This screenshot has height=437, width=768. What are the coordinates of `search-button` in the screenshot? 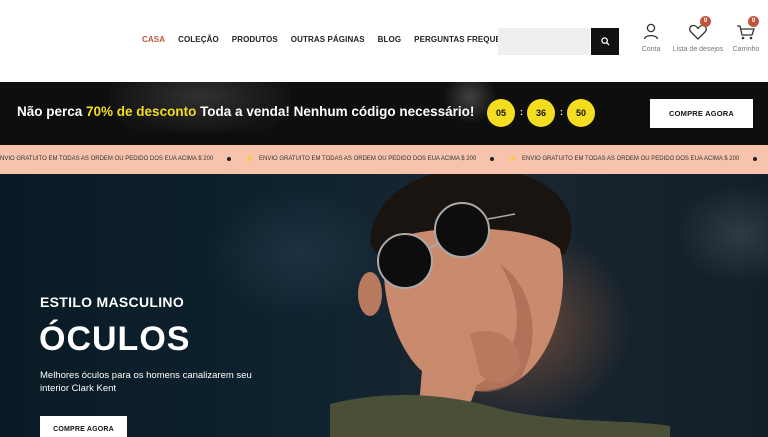 It's located at (605, 41).